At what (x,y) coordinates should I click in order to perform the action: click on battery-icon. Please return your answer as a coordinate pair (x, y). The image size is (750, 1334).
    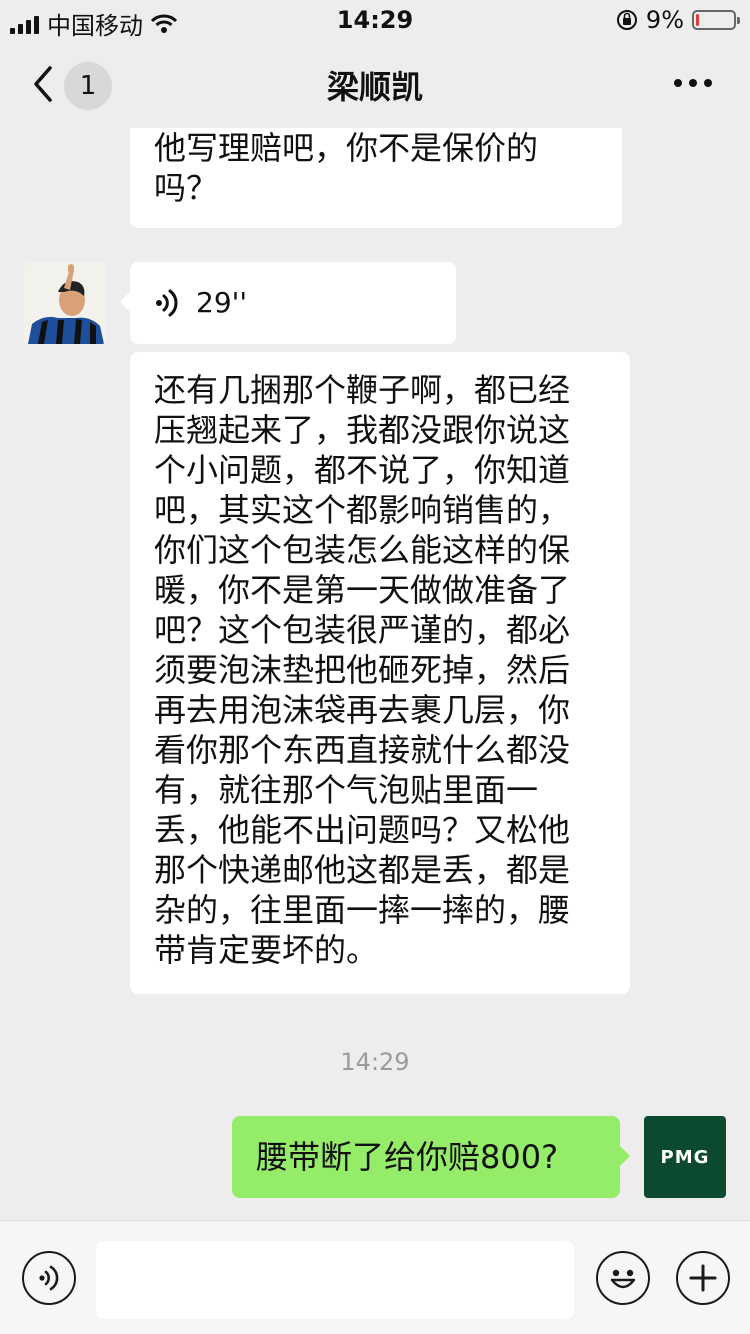
    Looking at the image, I should click on (716, 20).